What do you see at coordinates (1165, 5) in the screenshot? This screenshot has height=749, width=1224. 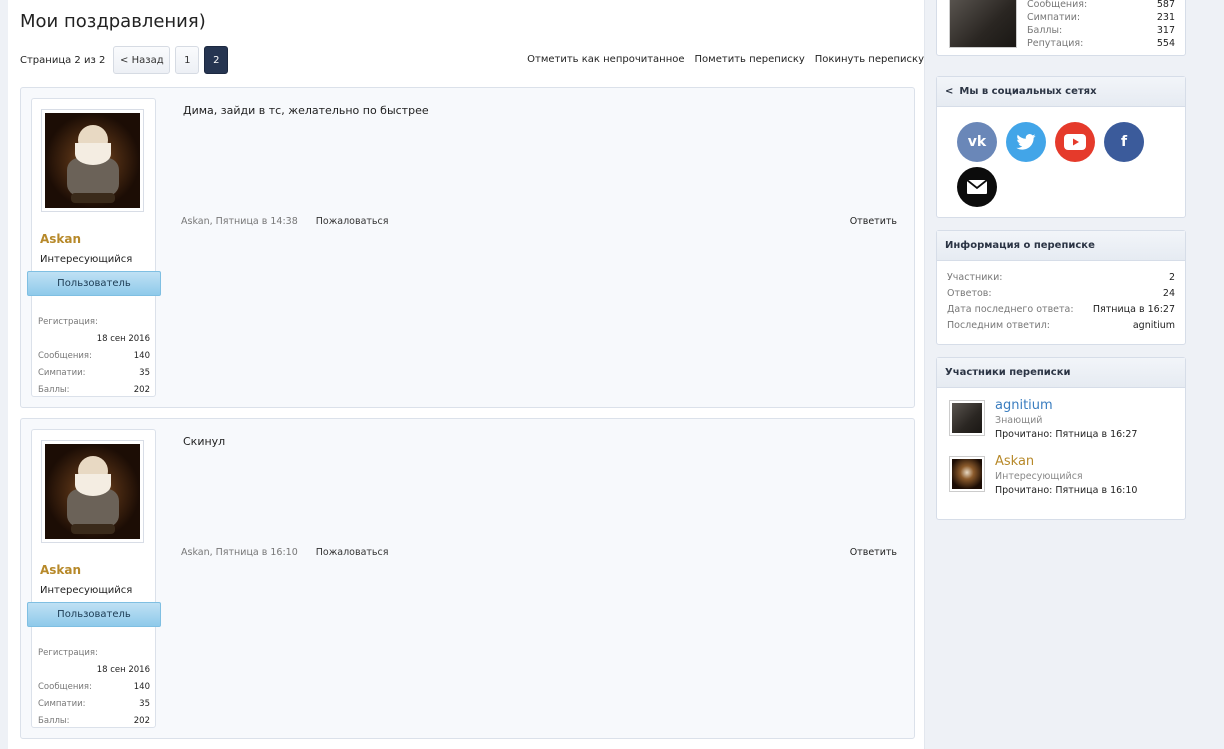 I see `stat-value: 587` at bounding box center [1165, 5].